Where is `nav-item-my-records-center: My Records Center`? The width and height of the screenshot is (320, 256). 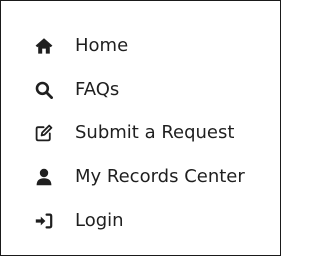
nav-item-my-records-center: My Records Center is located at coordinates (140, 177).